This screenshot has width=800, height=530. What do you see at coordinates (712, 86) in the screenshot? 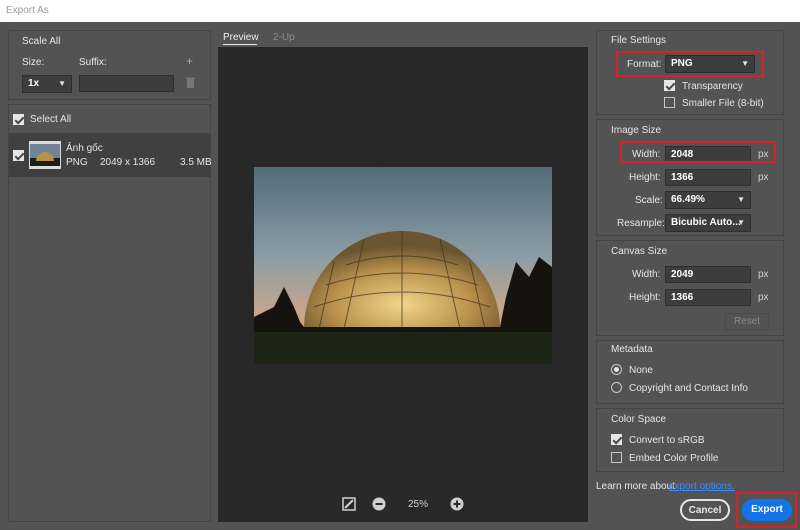
I see `transparency-label: Transparency` at bounding box center [712, 86].